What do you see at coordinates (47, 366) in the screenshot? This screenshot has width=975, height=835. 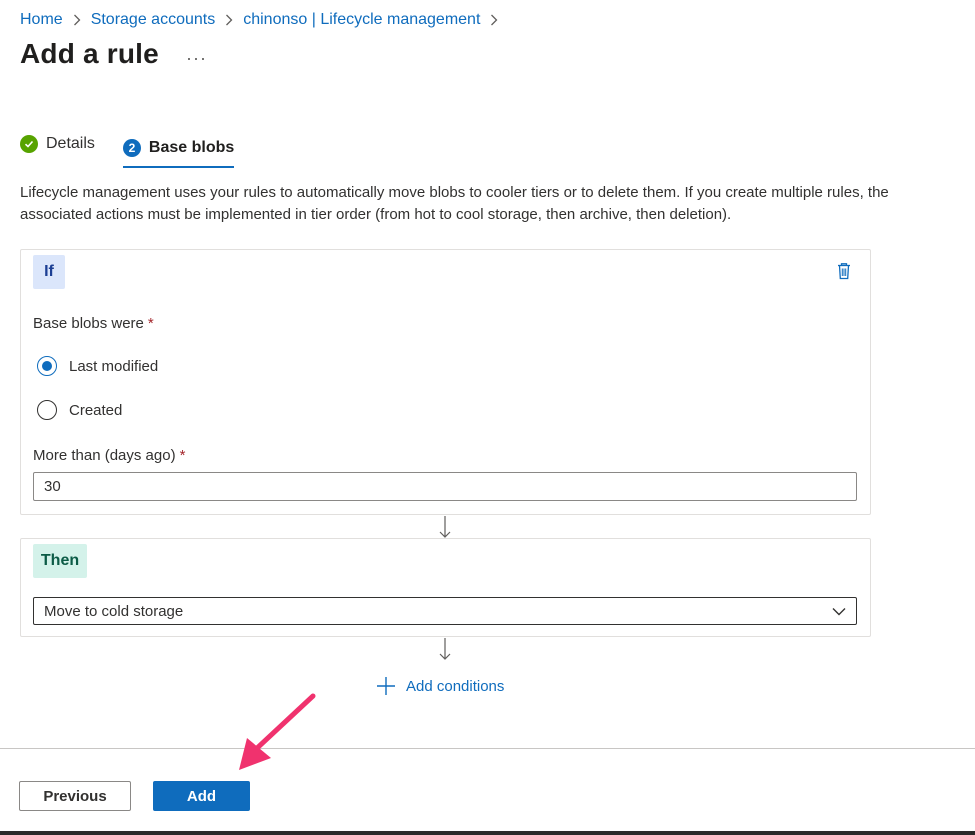 I see `radio-button-checked` at bounding box center [47, 366].